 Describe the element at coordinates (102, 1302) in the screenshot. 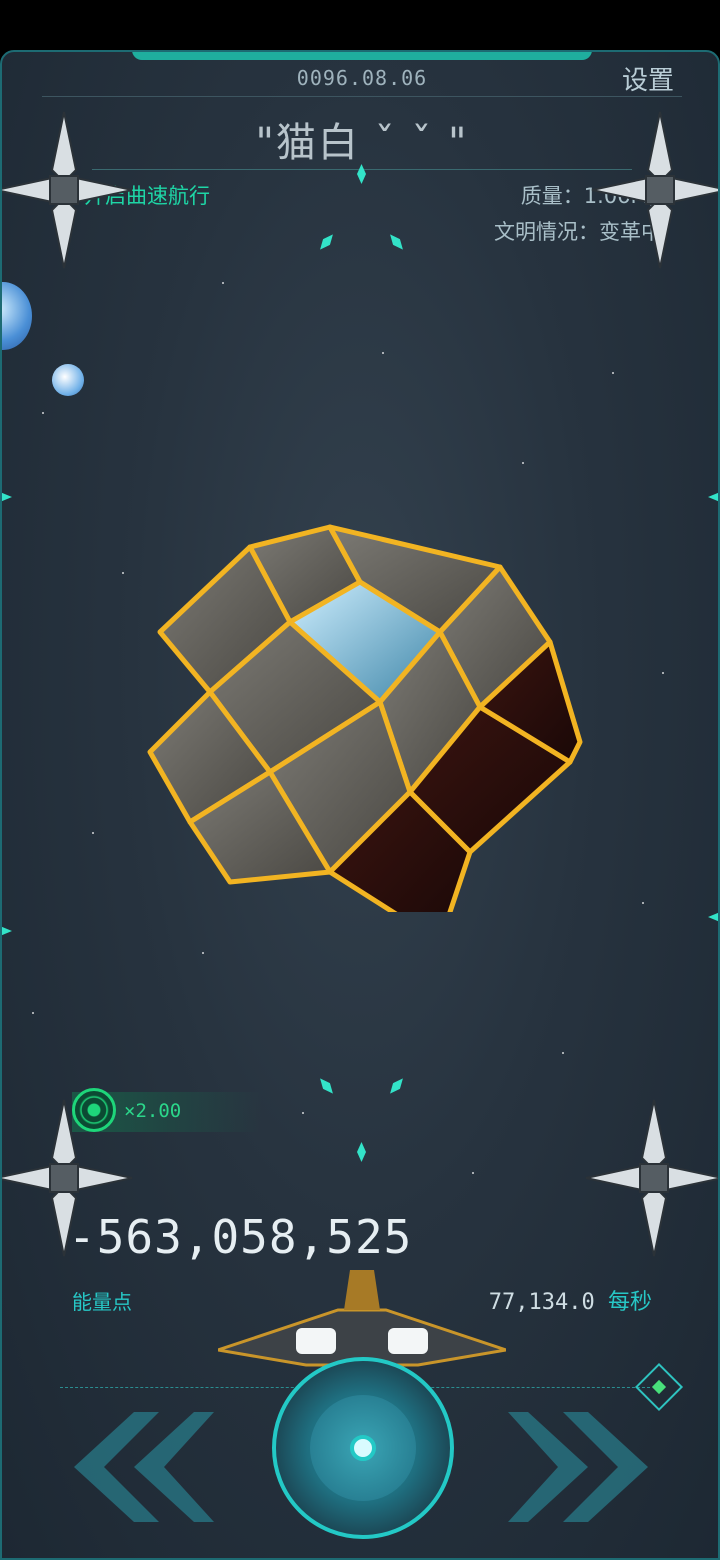

I see `energy-points-label: 能量点` at that location.